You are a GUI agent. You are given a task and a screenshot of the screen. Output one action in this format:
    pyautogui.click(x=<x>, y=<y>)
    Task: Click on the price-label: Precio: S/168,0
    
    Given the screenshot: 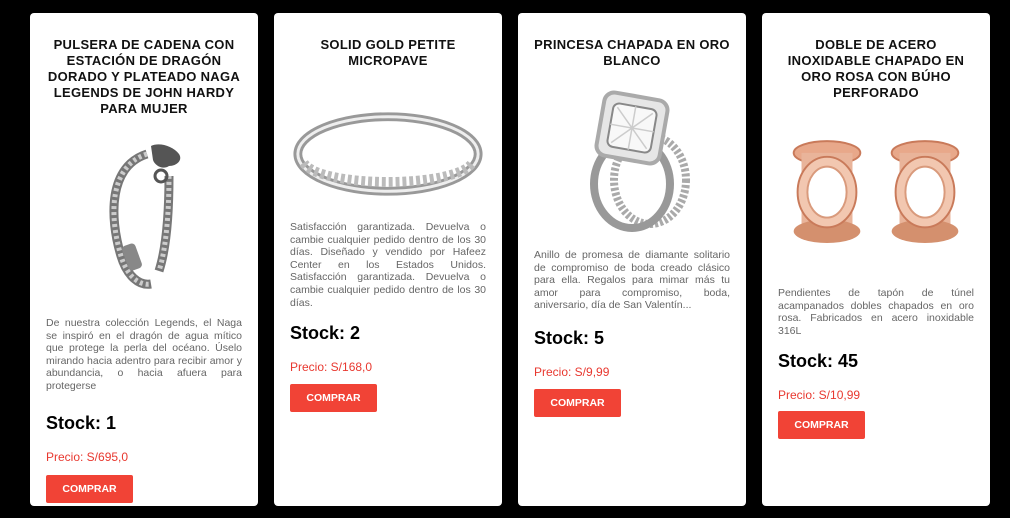 What is the action you would take?
    pyautogui.click(x=331, y=367)
    